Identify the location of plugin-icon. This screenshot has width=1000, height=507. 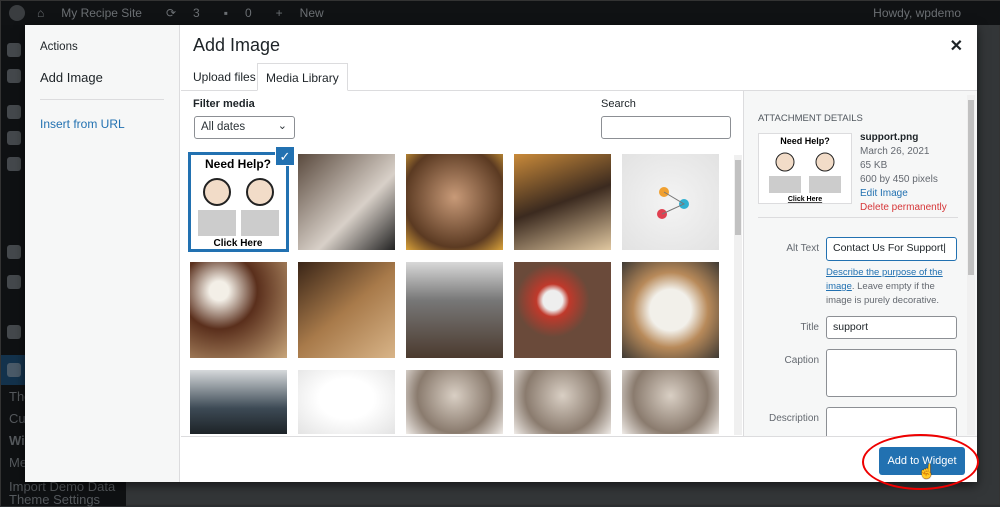
(14, 76).